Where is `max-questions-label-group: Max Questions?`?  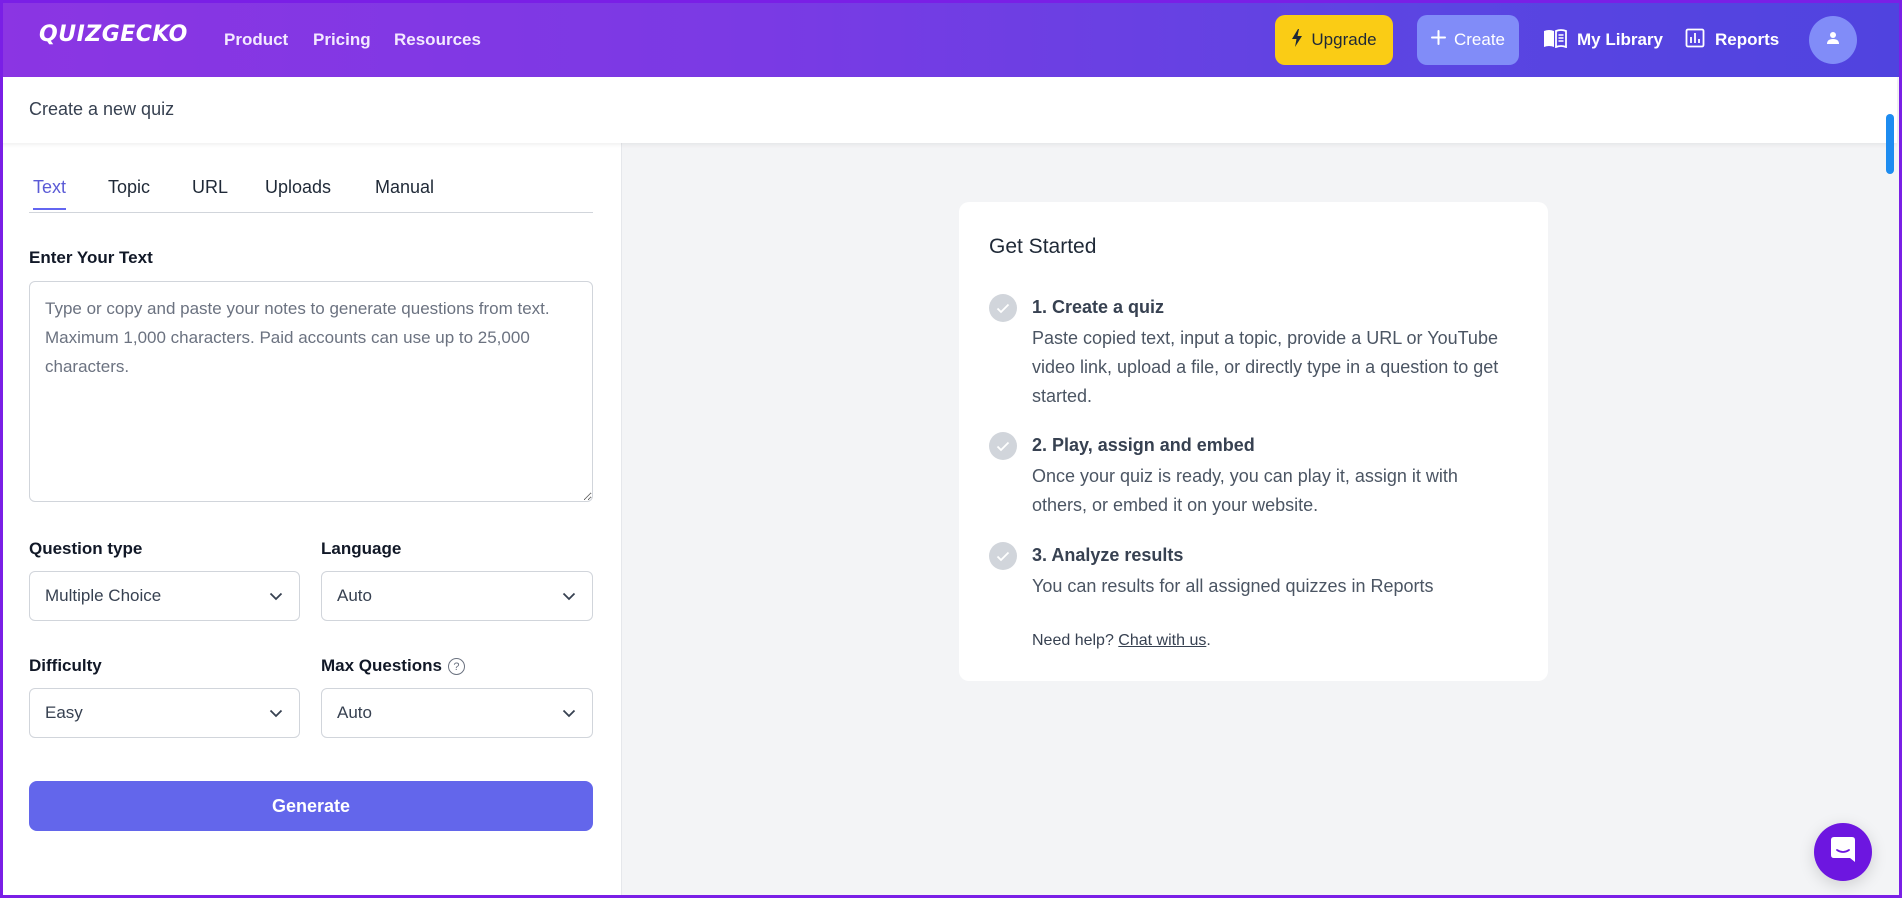 max-questions-label-group: Max Questions? is located at coordinates (393, 666).